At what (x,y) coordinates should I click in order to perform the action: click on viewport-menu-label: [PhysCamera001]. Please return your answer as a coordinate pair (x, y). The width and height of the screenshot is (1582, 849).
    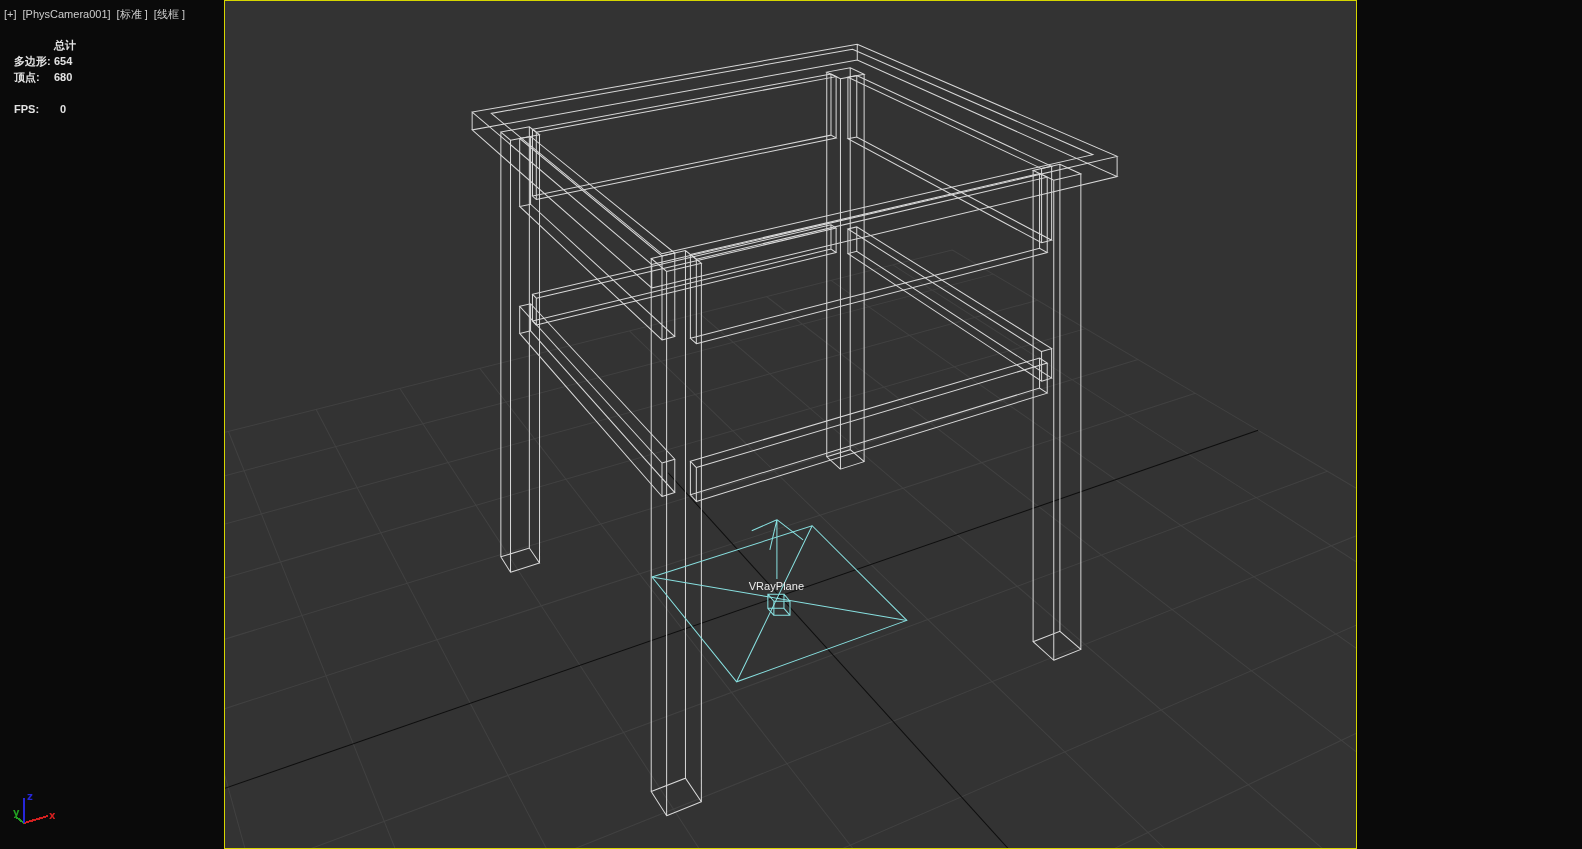
    Looking at the image, I should click on (66, 14).